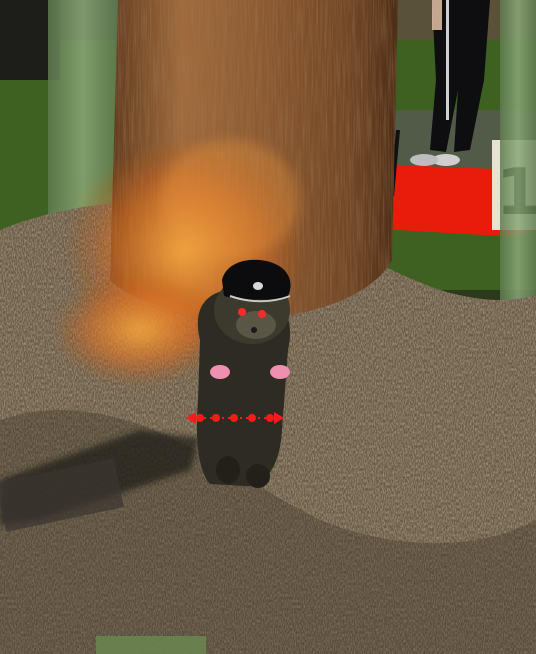  I want to click on green-pillar-right, so click(518, 150).